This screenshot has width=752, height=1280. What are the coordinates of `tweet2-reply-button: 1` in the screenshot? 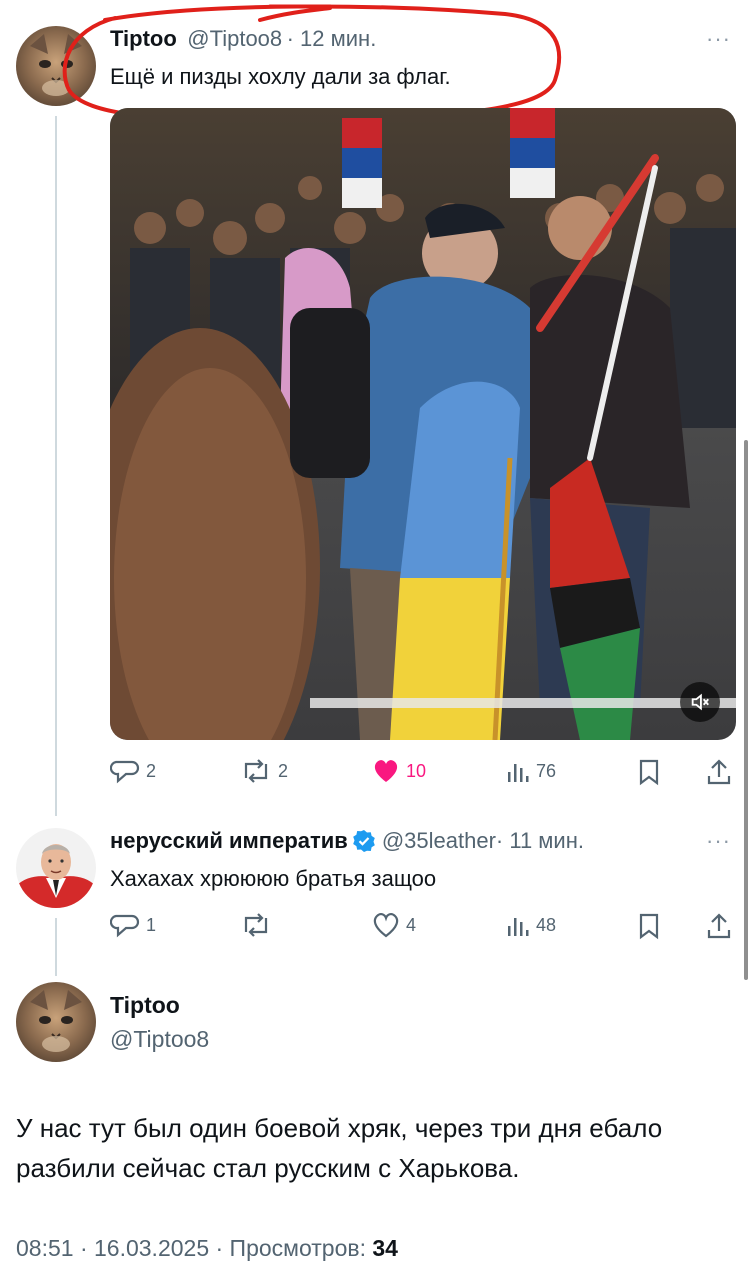 It's located at (133, 925).